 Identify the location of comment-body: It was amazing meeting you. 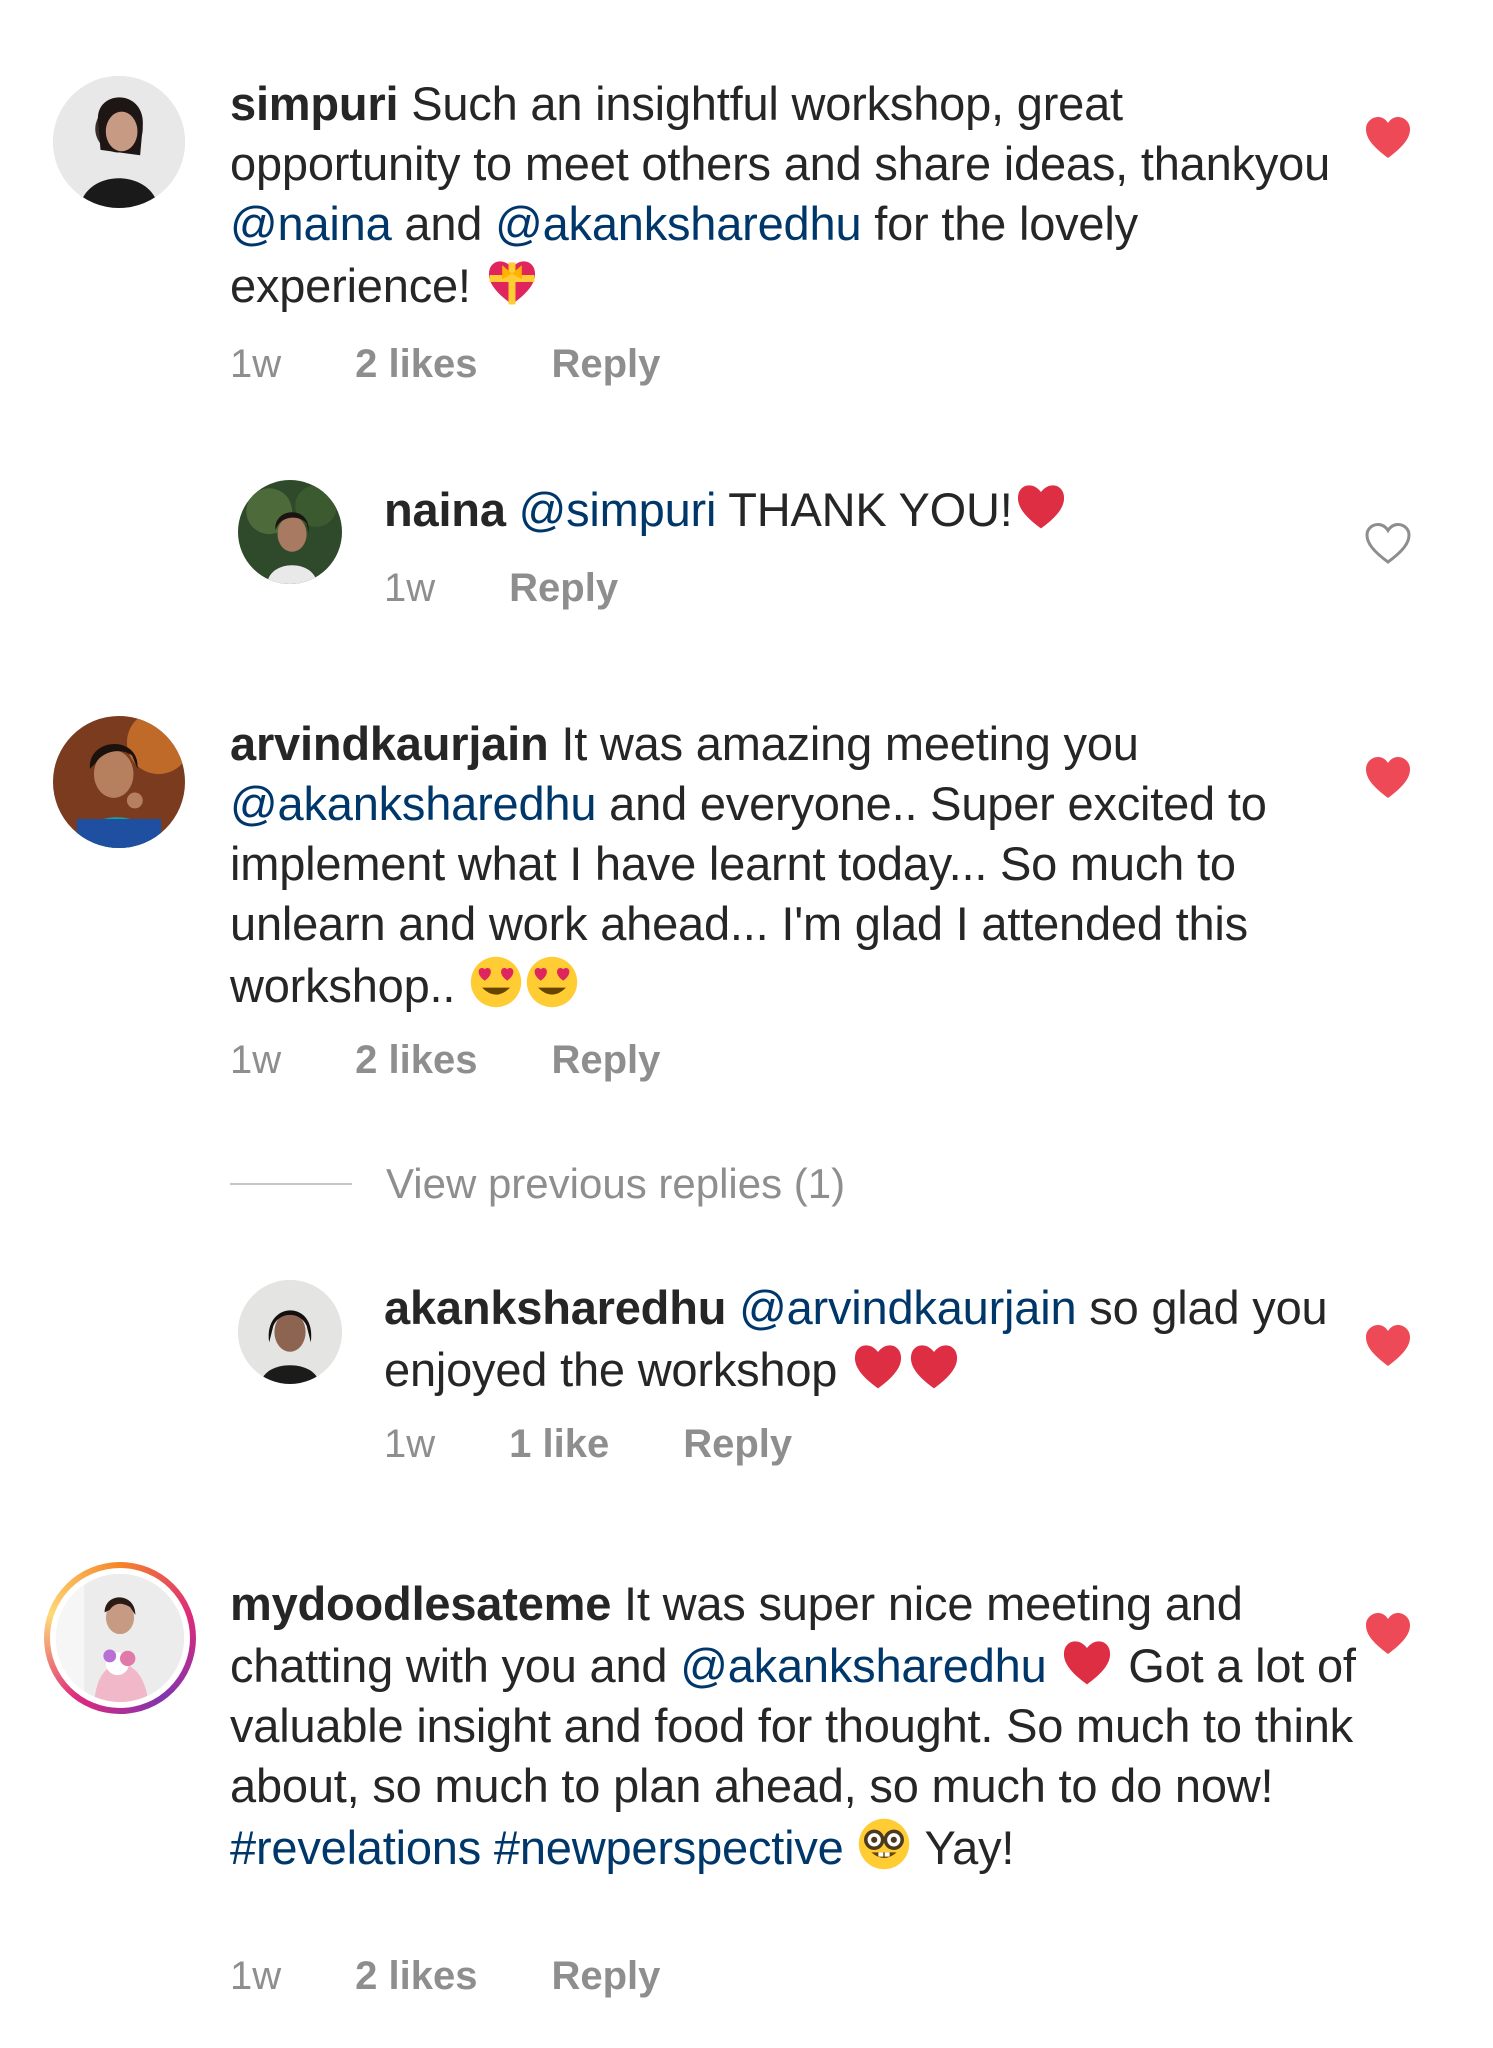
(850, 743).